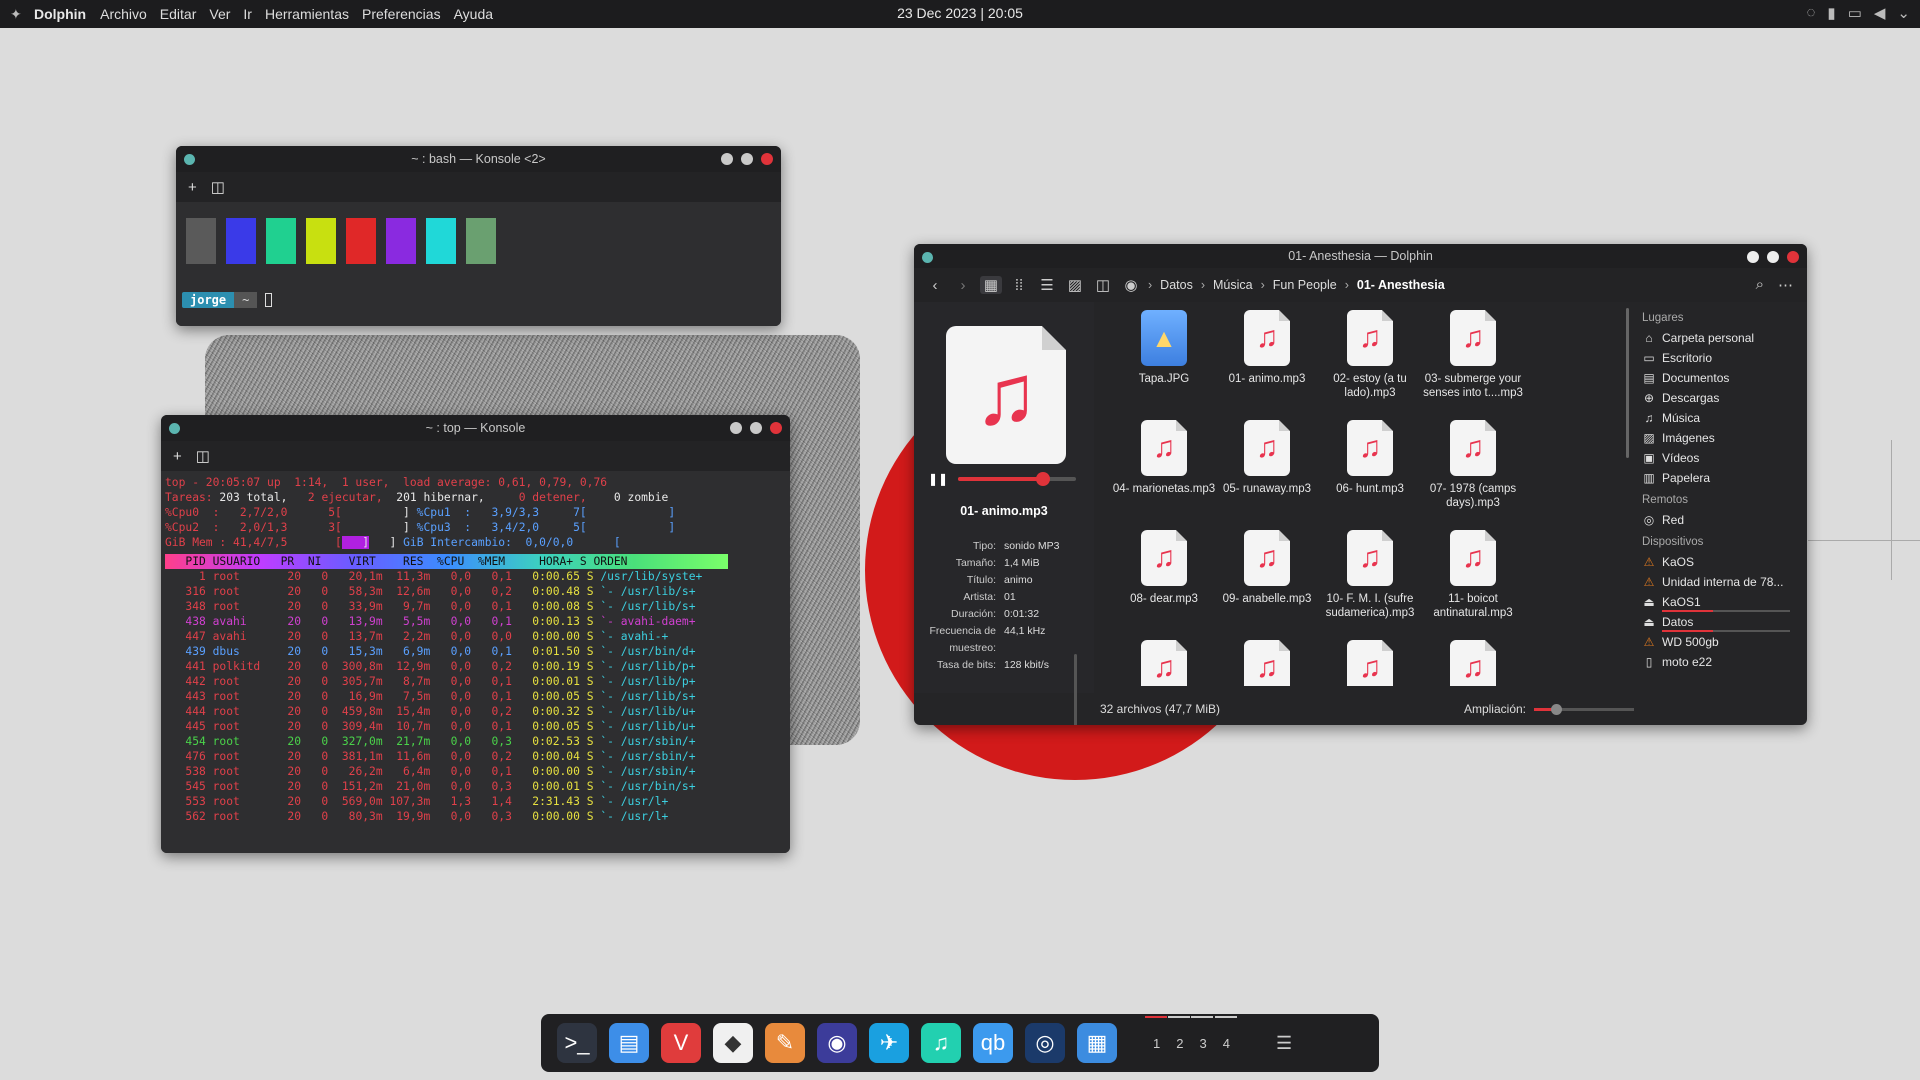  I want to click on file-item: ♫ 01- animo.mp3, so click(1267, 348).